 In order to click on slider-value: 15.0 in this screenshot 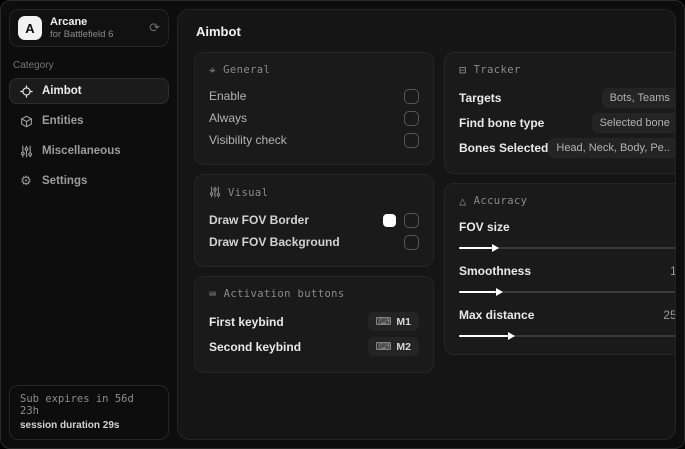, I will do `click(672, 271)`.